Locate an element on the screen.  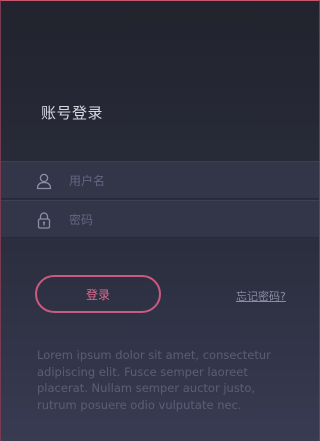
username-field-row is located at coordinates (160, 180).